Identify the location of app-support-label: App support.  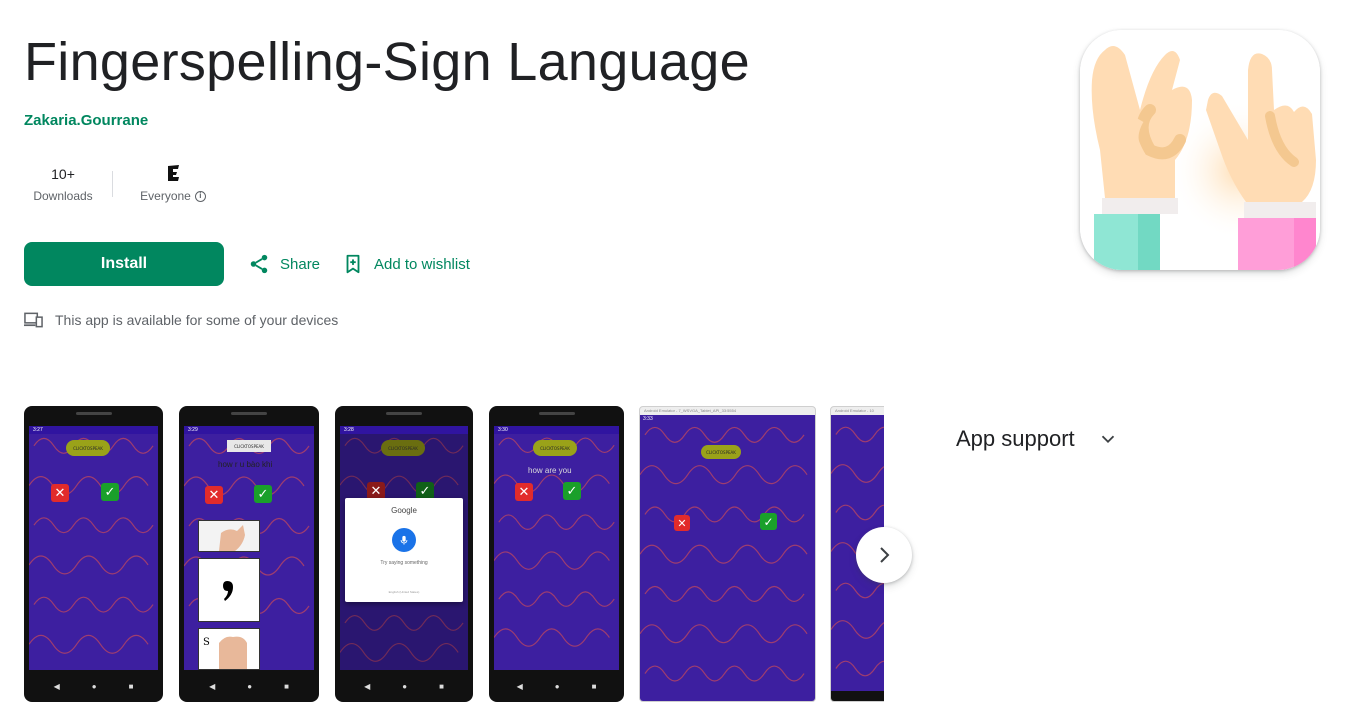
(1015, 438).